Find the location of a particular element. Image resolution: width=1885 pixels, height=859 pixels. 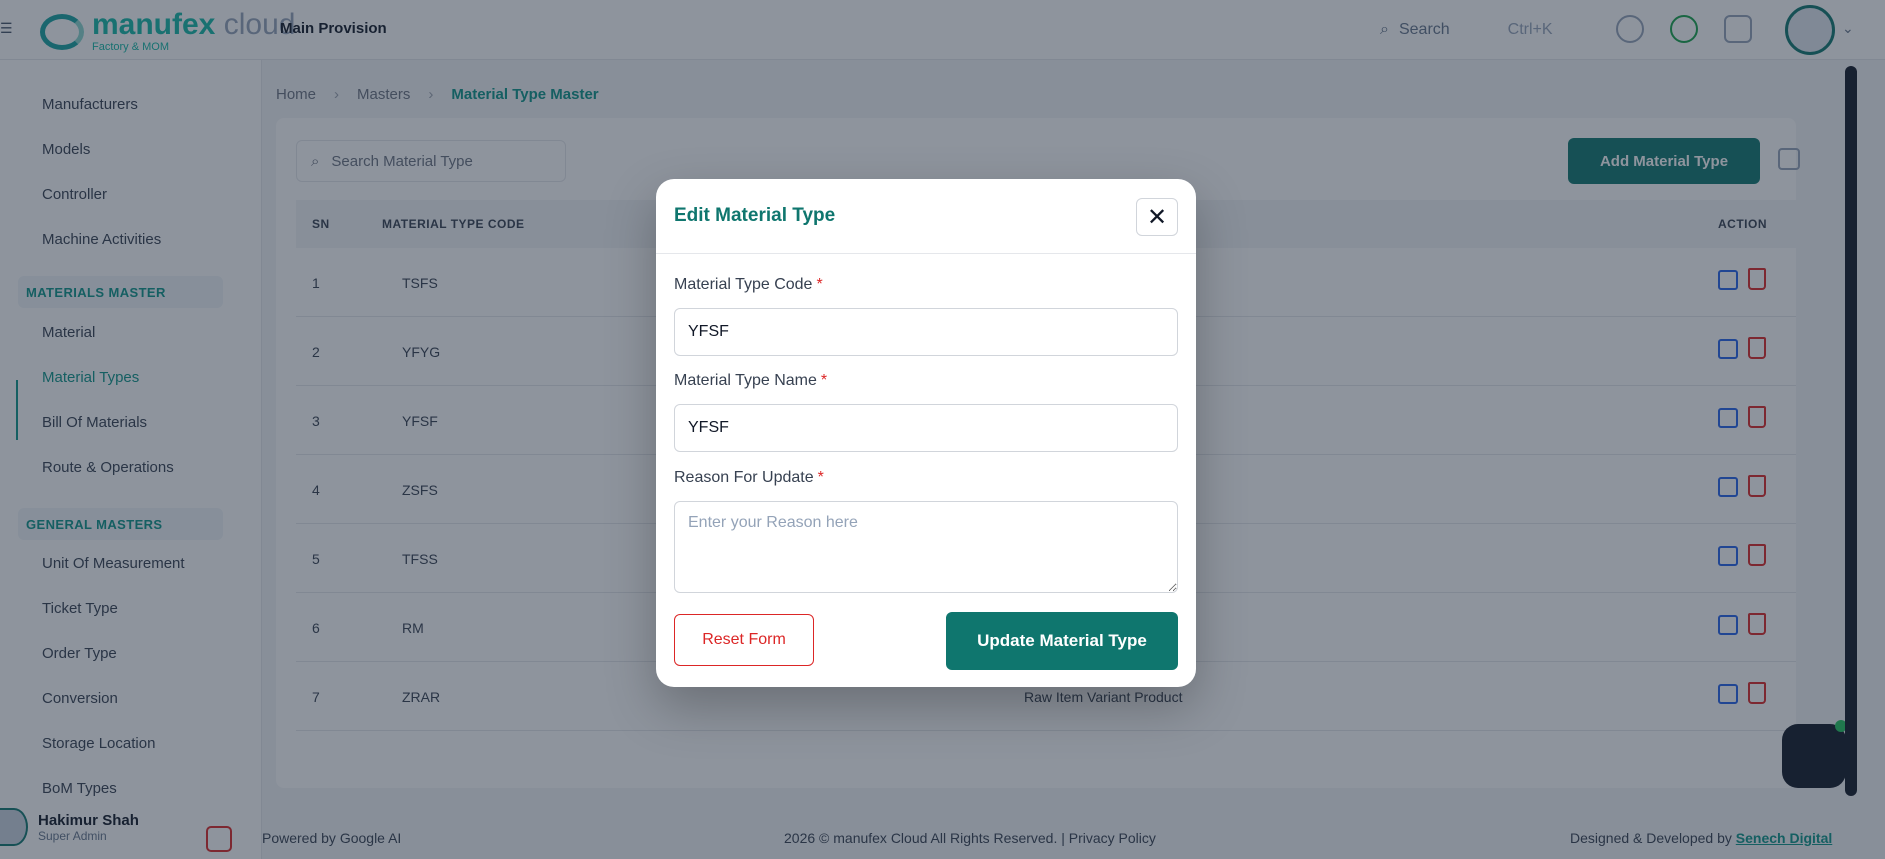

material-type-name-field is located at coordinates (926, 428).